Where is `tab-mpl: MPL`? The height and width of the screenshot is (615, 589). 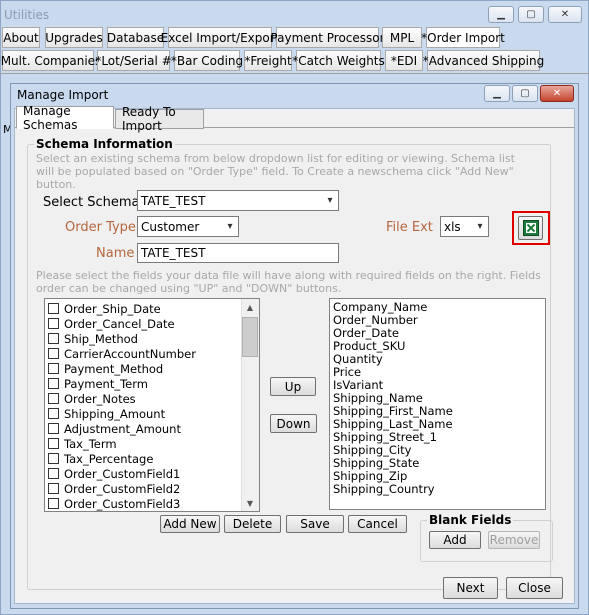 tab-mpl: MPL is located at coordinates (402, 37).